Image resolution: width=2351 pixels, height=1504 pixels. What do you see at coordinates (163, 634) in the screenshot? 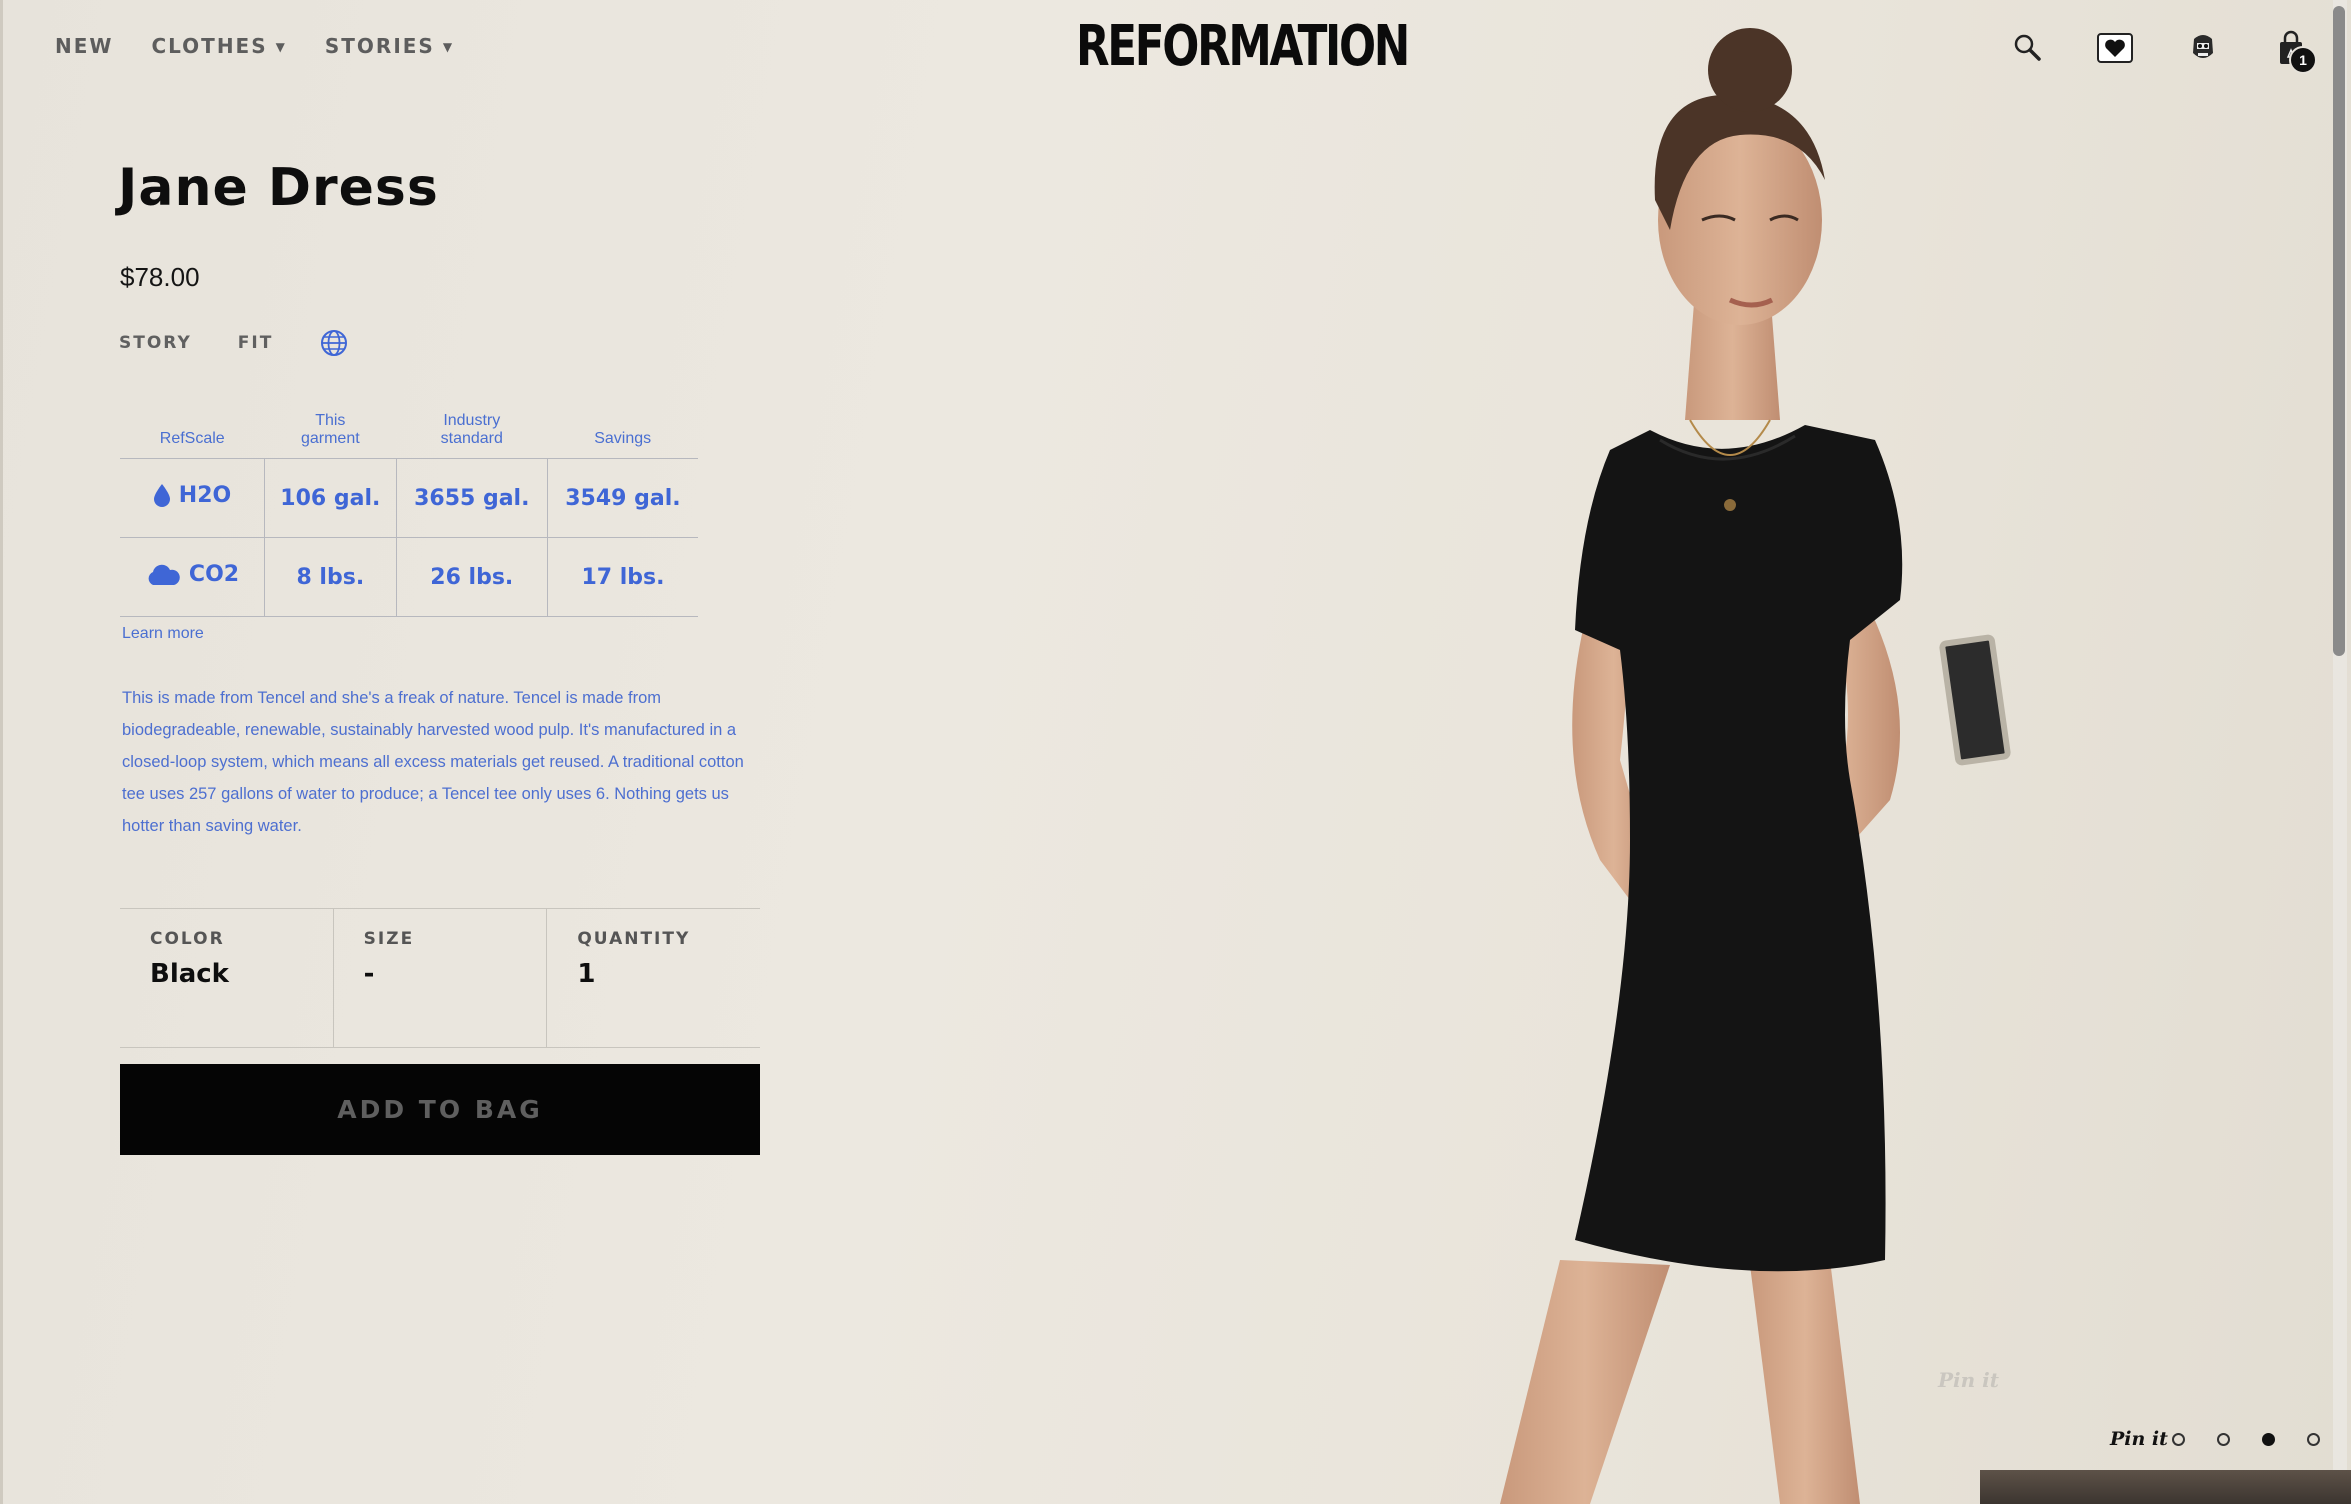
I see `learn-more-link: Learn more` at bounding box center [163, 634].